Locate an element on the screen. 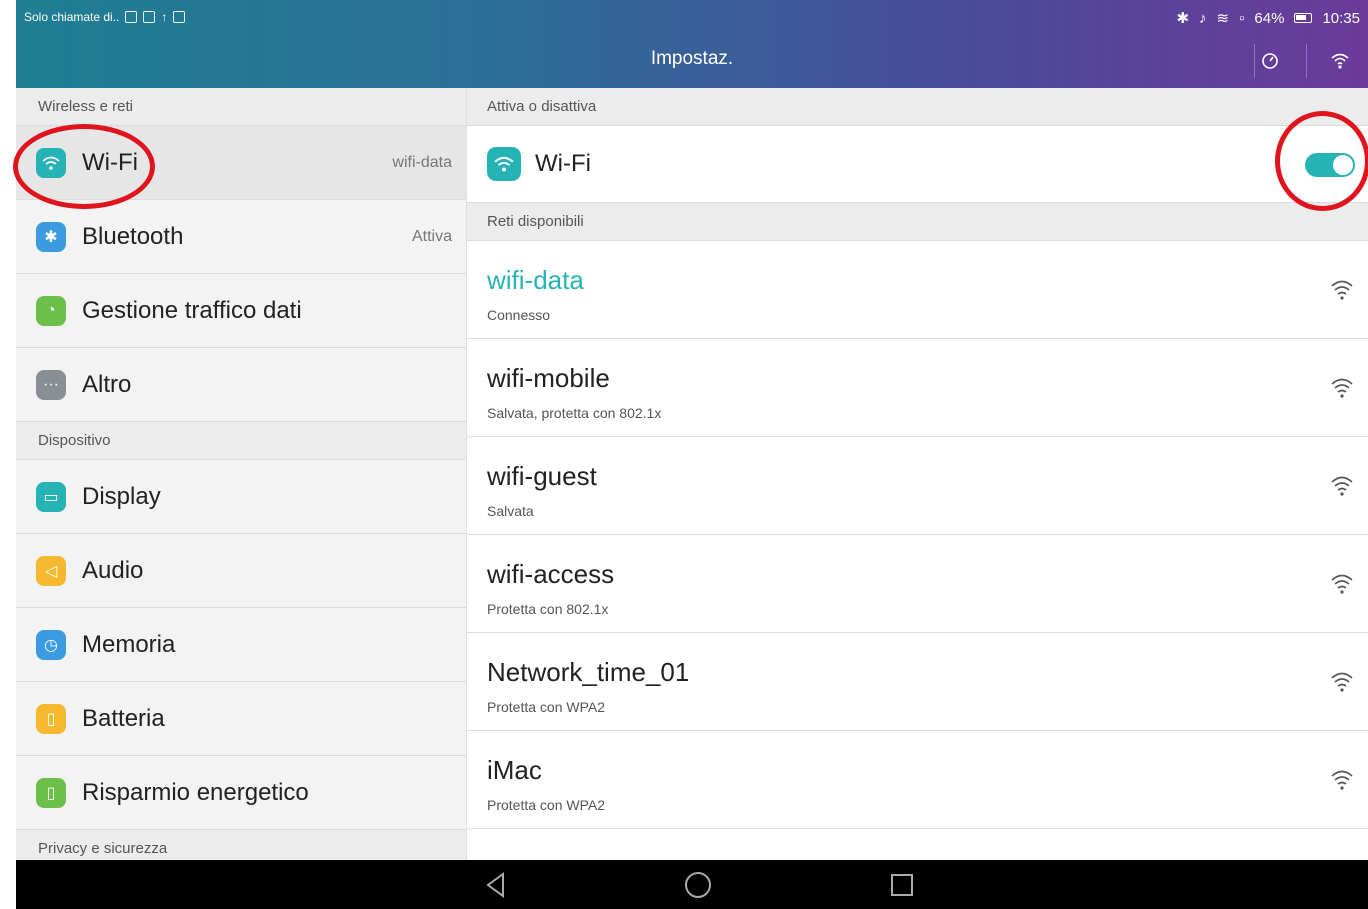 This screenshot has width=1368, height=909. menu-item-label: Memoria is located at coordinates (129, 644).